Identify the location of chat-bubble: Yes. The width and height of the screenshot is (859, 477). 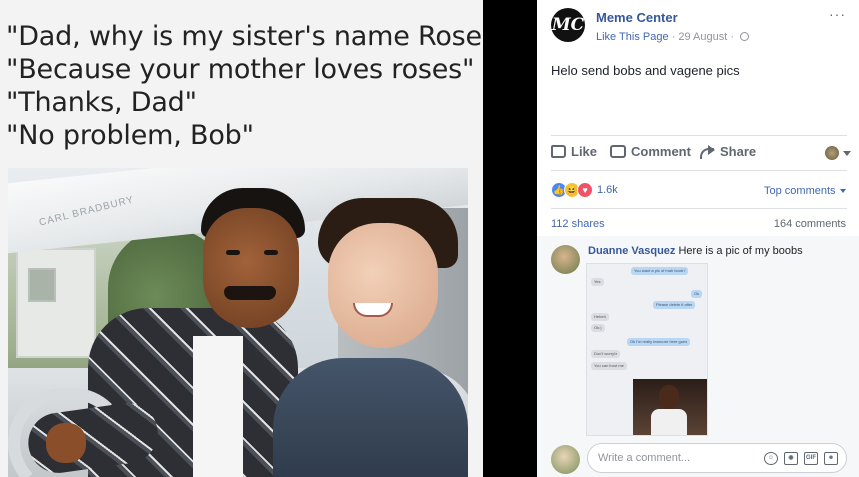
(597, 282).